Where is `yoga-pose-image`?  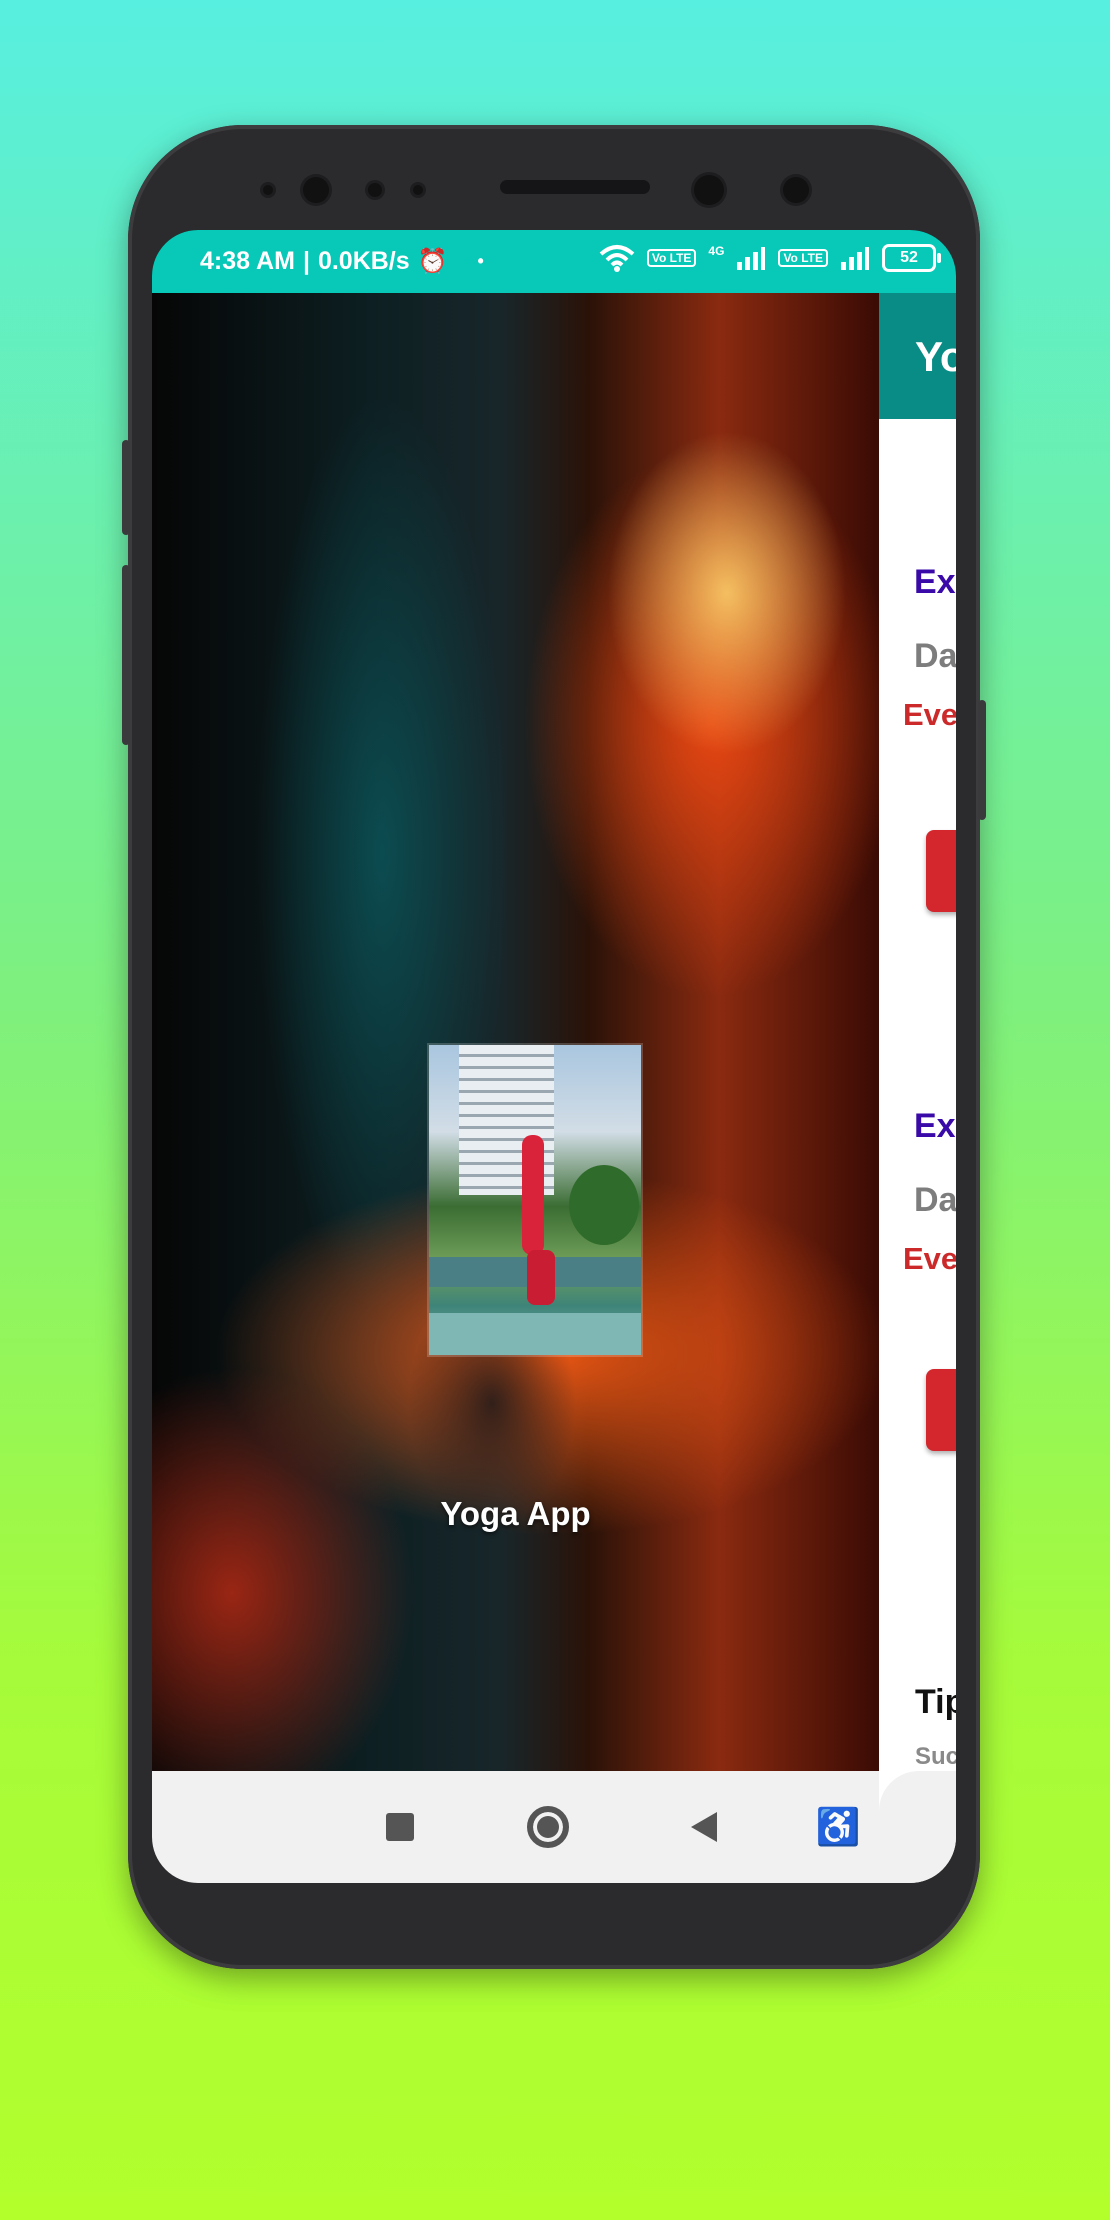
yoga-pose-image is located at coordinates (535, 1200).